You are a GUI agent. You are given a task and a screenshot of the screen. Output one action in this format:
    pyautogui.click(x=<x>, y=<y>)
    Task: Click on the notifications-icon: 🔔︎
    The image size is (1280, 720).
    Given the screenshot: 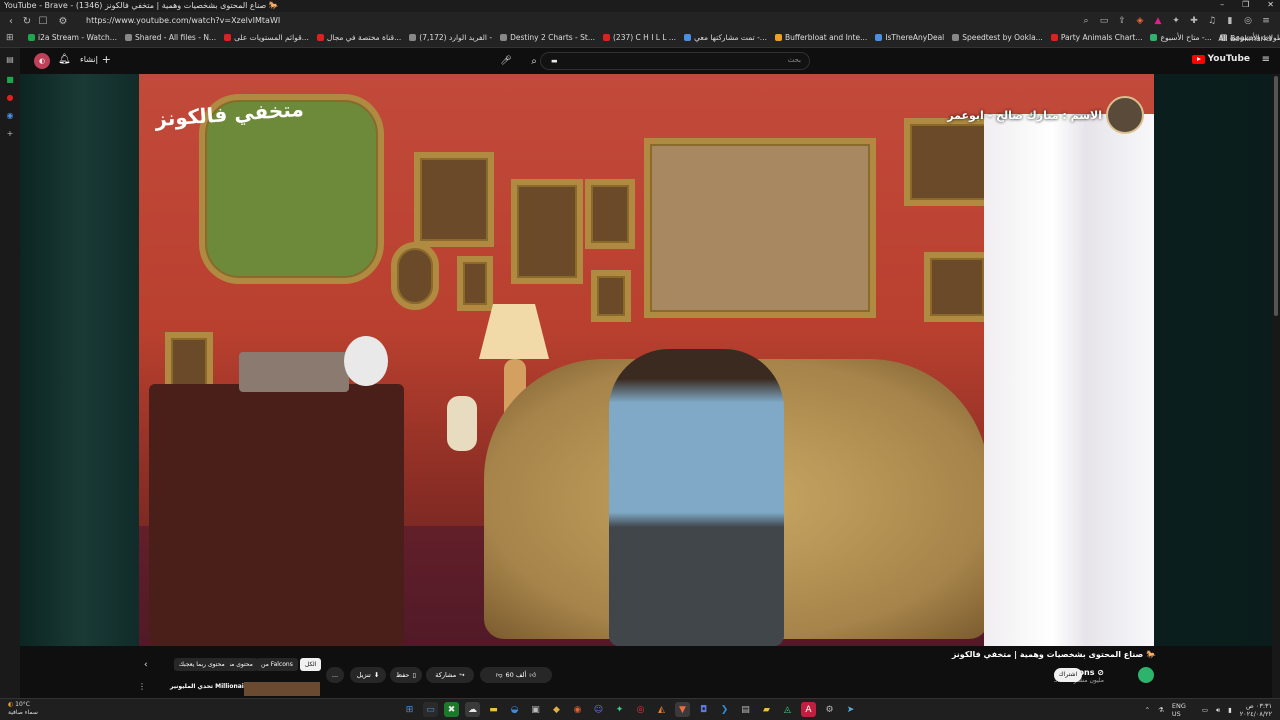 What is the action you would take?
    pyautogui.click(x=64, y=59)
    